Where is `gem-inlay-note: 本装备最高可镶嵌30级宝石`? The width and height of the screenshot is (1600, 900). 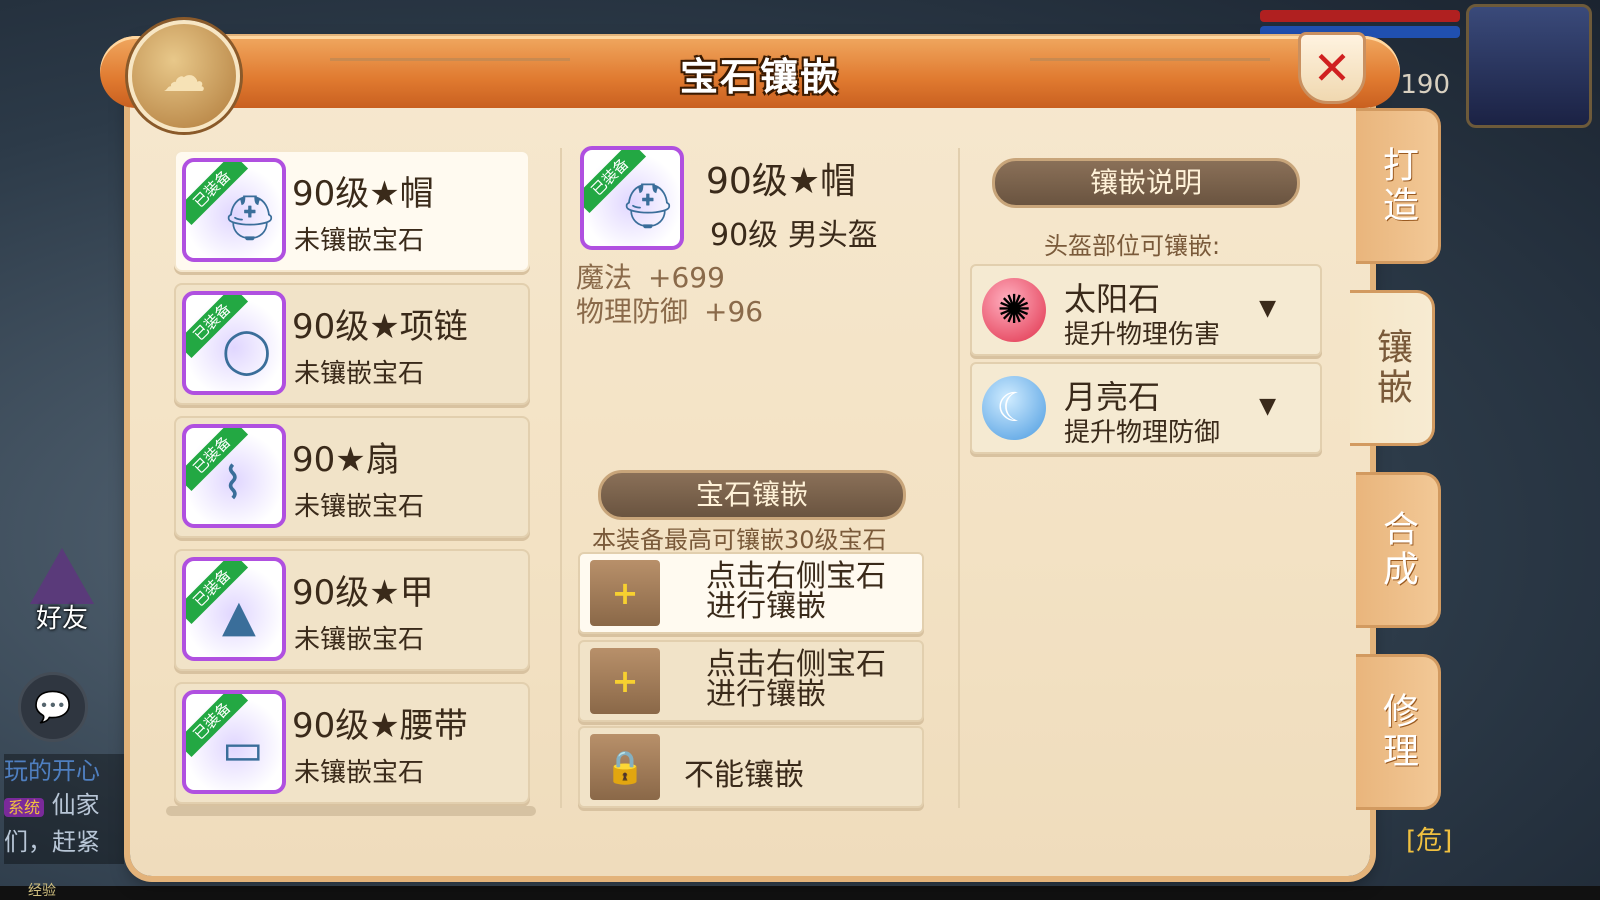 gem-inlay-note: 本装备最高可镶嵌30级宝石 is located at coordinates (739, 540).